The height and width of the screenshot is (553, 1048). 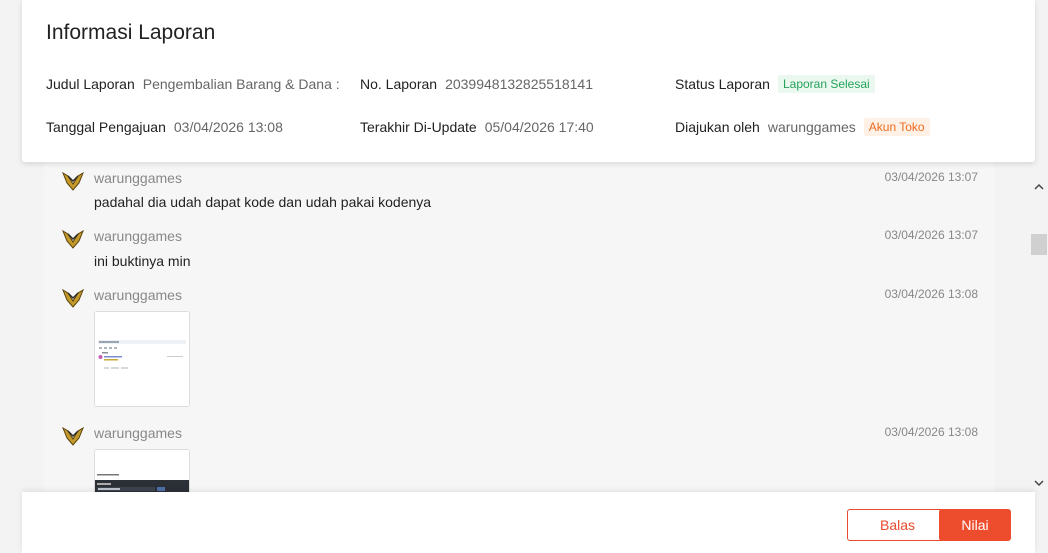 What do you see at coordinates (1039, 484) in the screenshot?
I see `chevron-down-icon` at bounding box center [1039, 484].